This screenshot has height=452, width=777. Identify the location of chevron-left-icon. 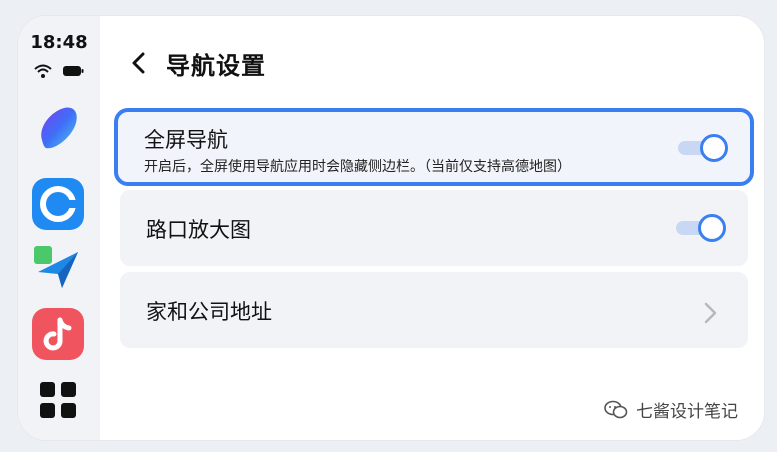
(138, 63).